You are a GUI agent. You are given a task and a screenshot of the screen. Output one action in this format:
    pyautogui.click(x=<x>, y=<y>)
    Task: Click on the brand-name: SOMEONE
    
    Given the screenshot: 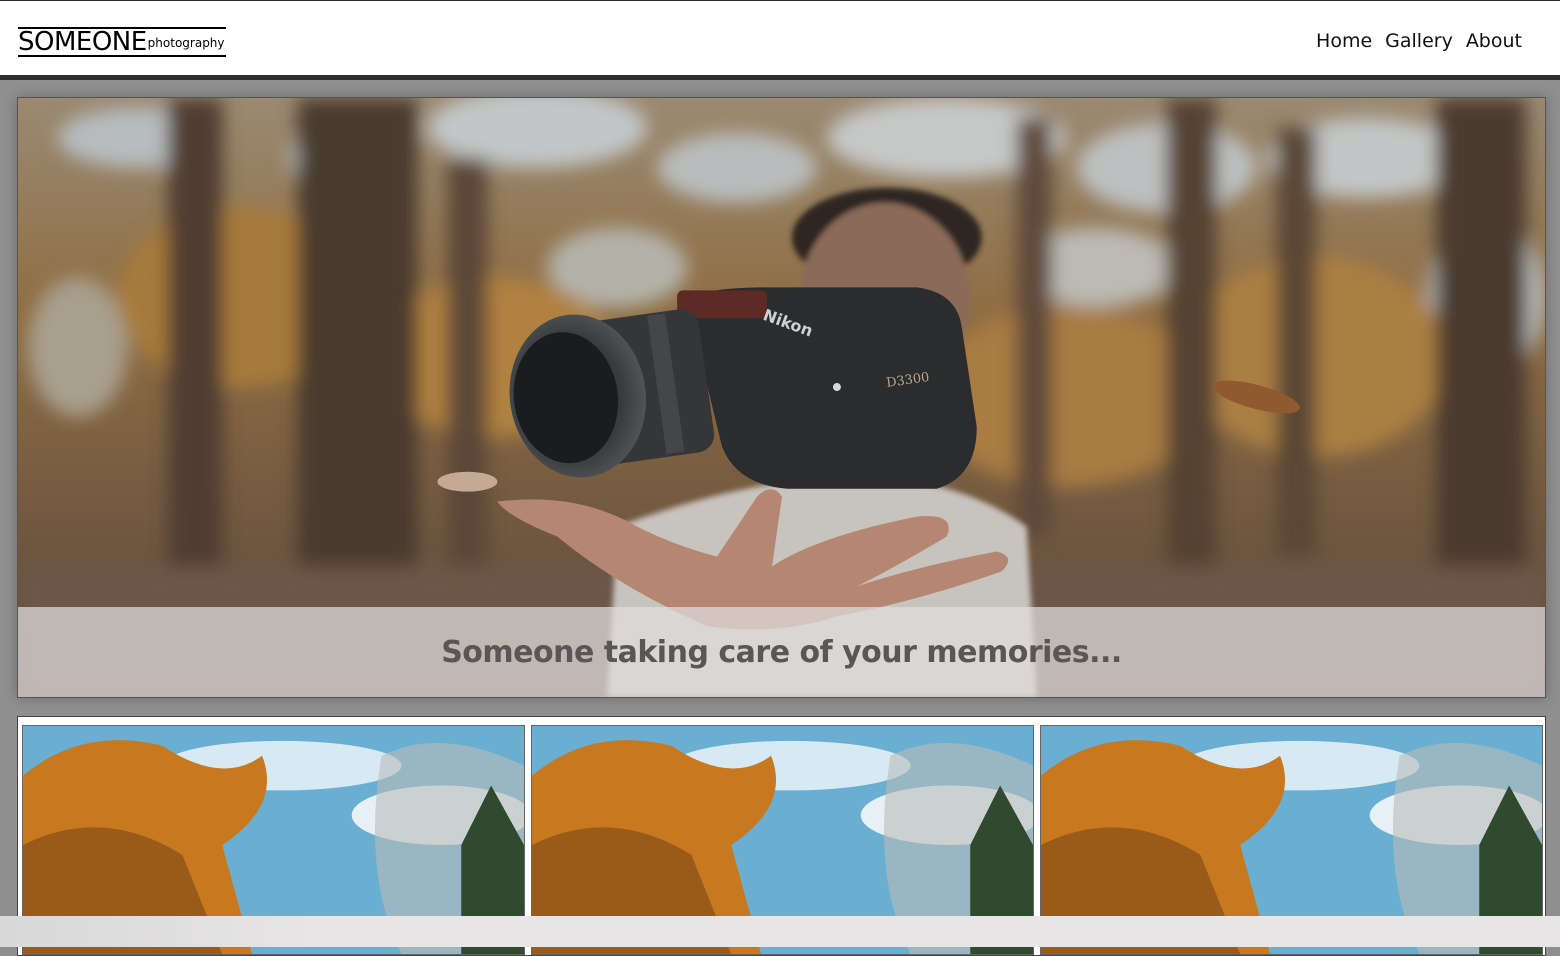 What is the action you would take?
    pyautogui.click(x=82, y=42)
    